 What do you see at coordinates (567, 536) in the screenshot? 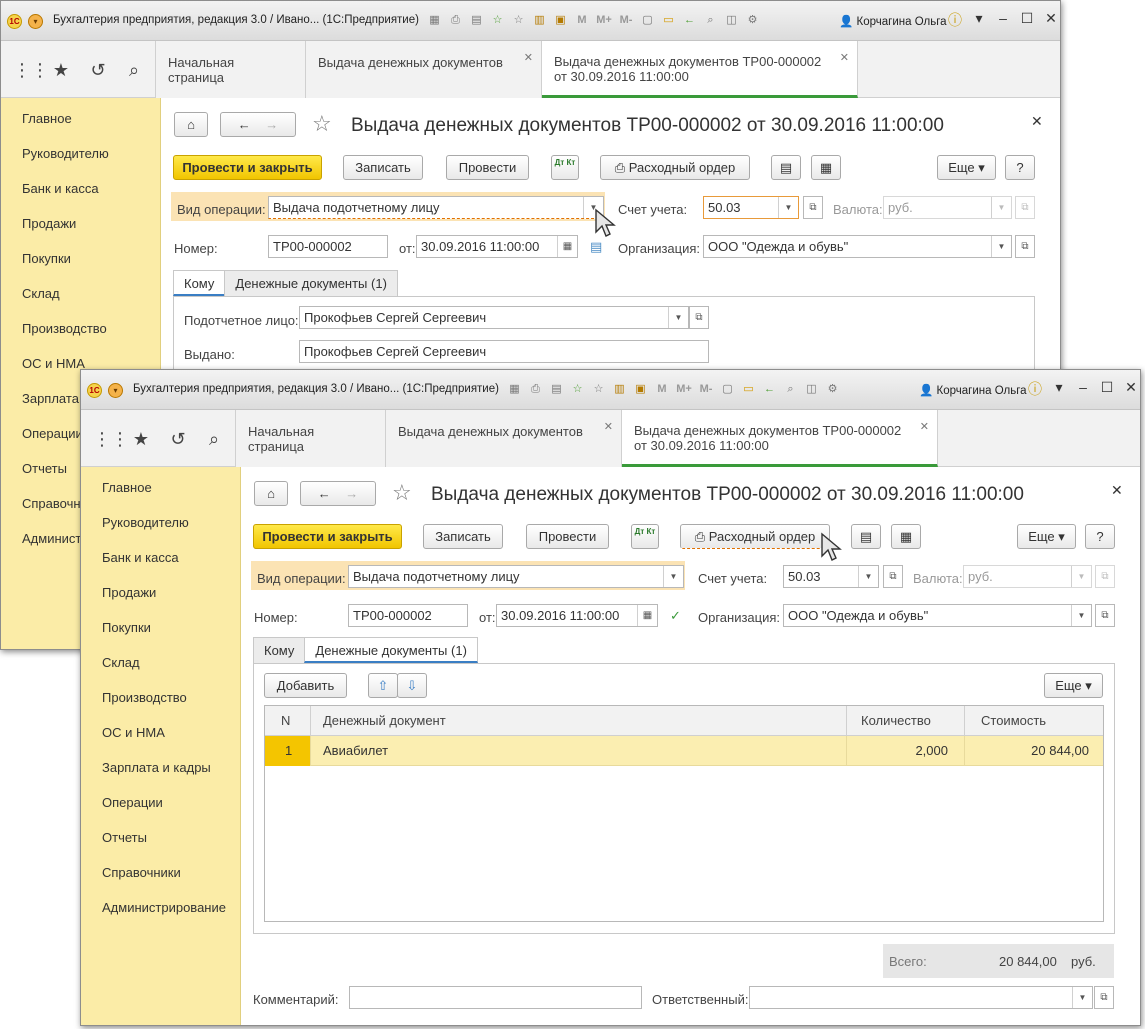
I see `post-button: Провести` at bounding box center [567, 536].